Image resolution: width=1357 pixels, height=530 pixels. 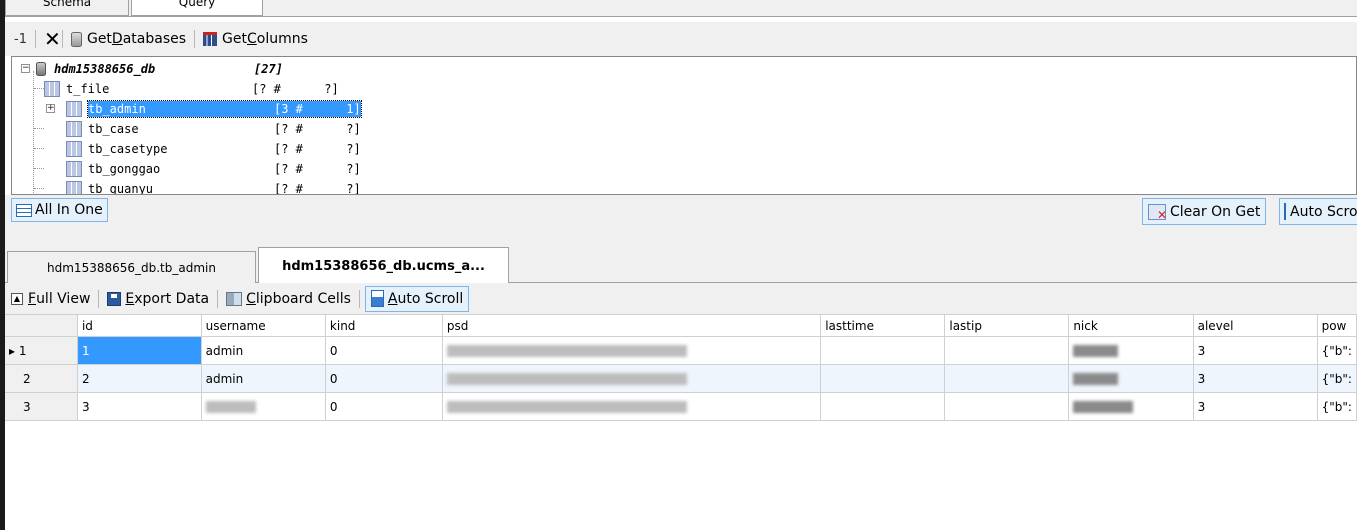 I want to click on clear-on-get-button: Clear On Get, so click(x=1204, y=211).